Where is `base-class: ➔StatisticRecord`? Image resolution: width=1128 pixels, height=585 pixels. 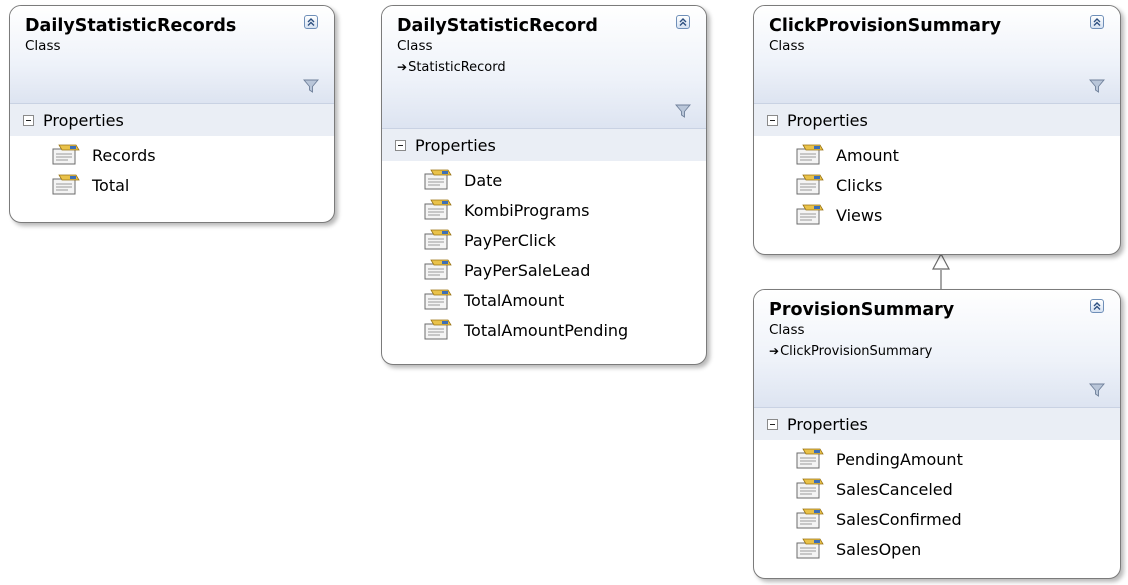 base-class: ➔StatisticRecord is located at coordinates (551, 67).